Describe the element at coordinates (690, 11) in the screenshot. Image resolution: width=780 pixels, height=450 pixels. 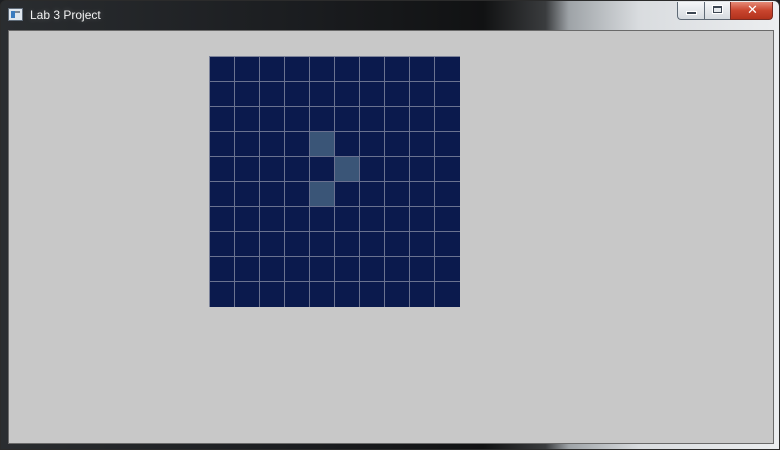
I see `minimize-button` at that location.